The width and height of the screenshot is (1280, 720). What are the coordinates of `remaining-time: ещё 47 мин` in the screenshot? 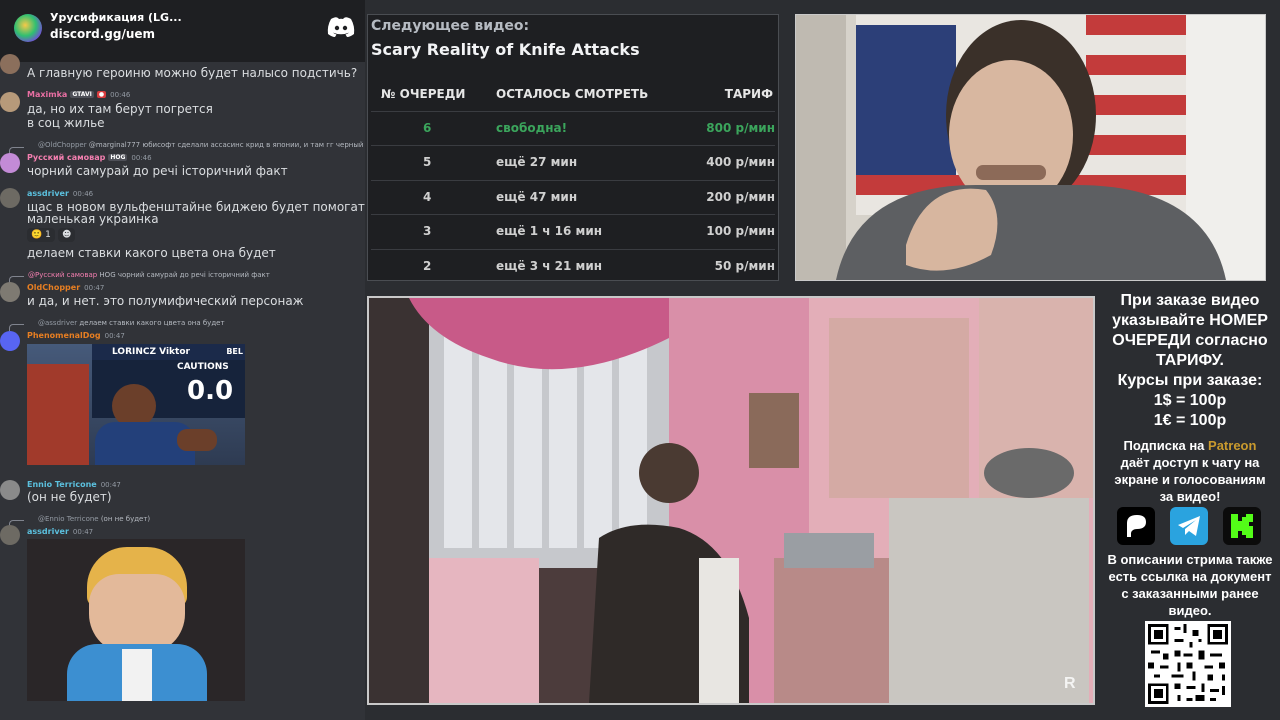 It's located at (537, 197).